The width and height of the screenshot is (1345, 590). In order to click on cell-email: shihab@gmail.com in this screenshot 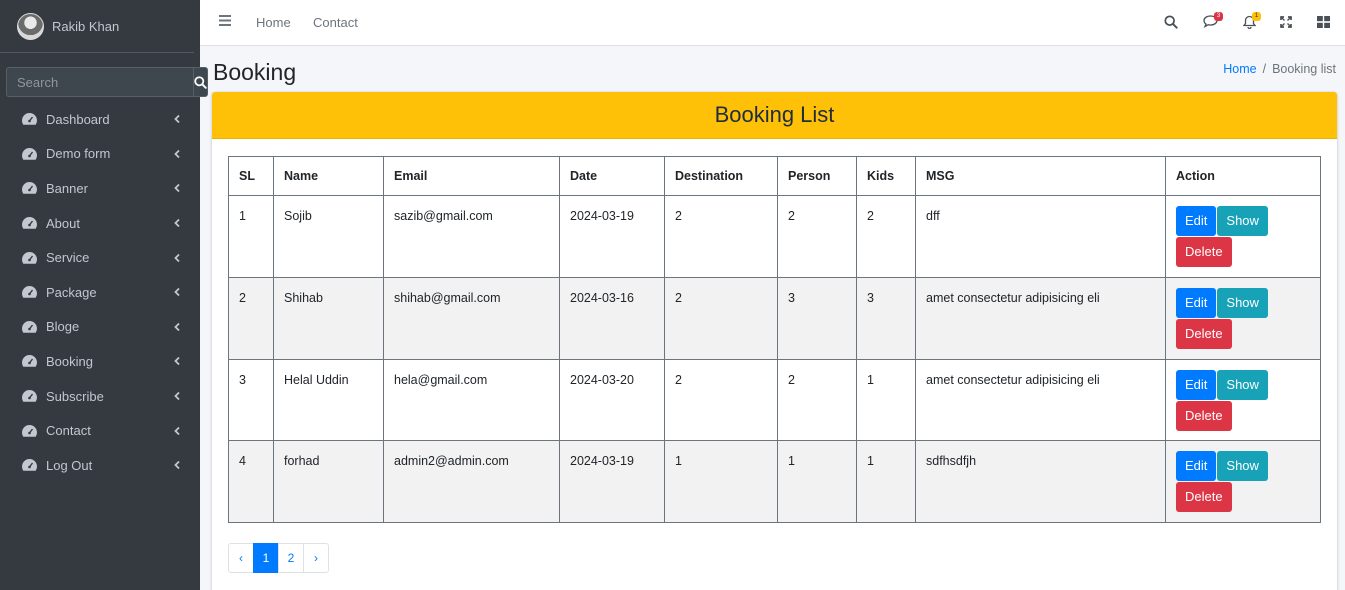, I will do `click(471, 318)`.